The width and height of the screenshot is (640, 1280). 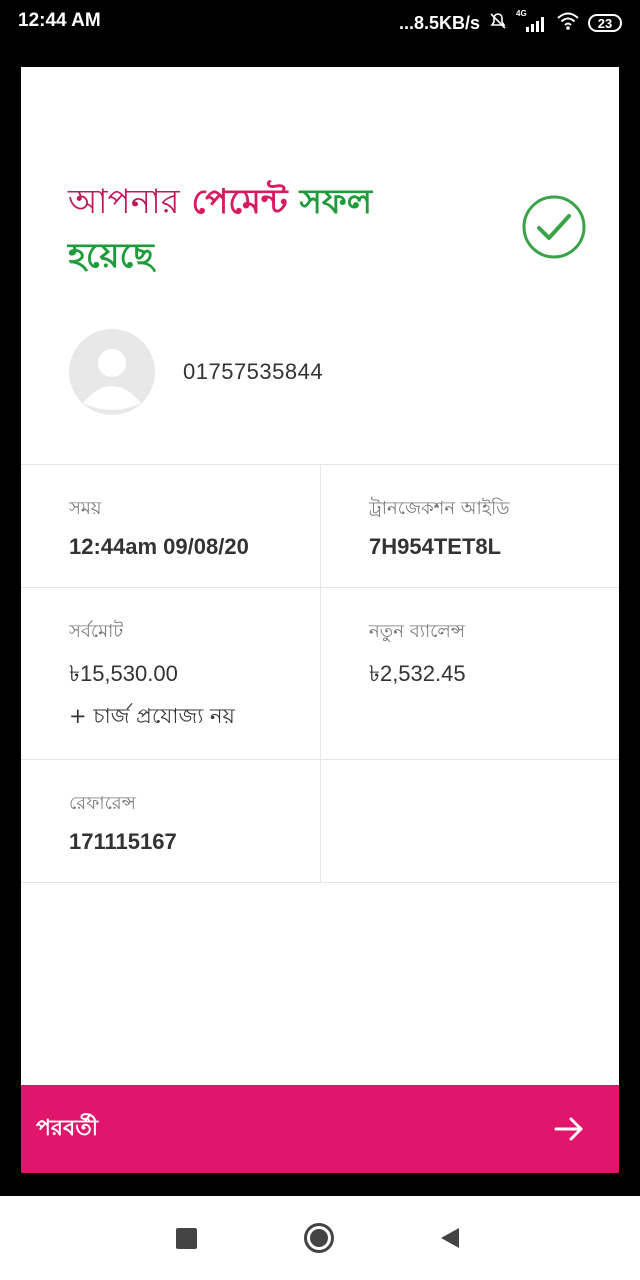 I want to click on time-cell: সময় 12:44am 09/08/20, so click(x=170, y=526).